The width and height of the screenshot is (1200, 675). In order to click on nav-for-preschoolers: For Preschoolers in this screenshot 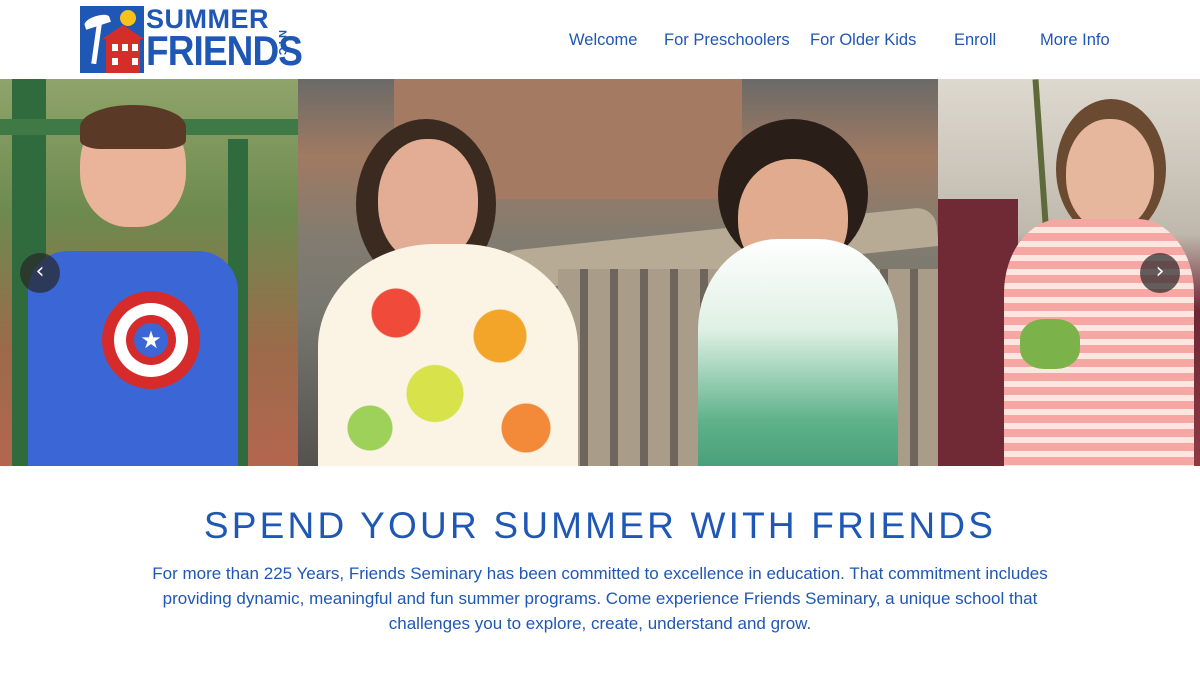, I will do `click(727, 40)`.